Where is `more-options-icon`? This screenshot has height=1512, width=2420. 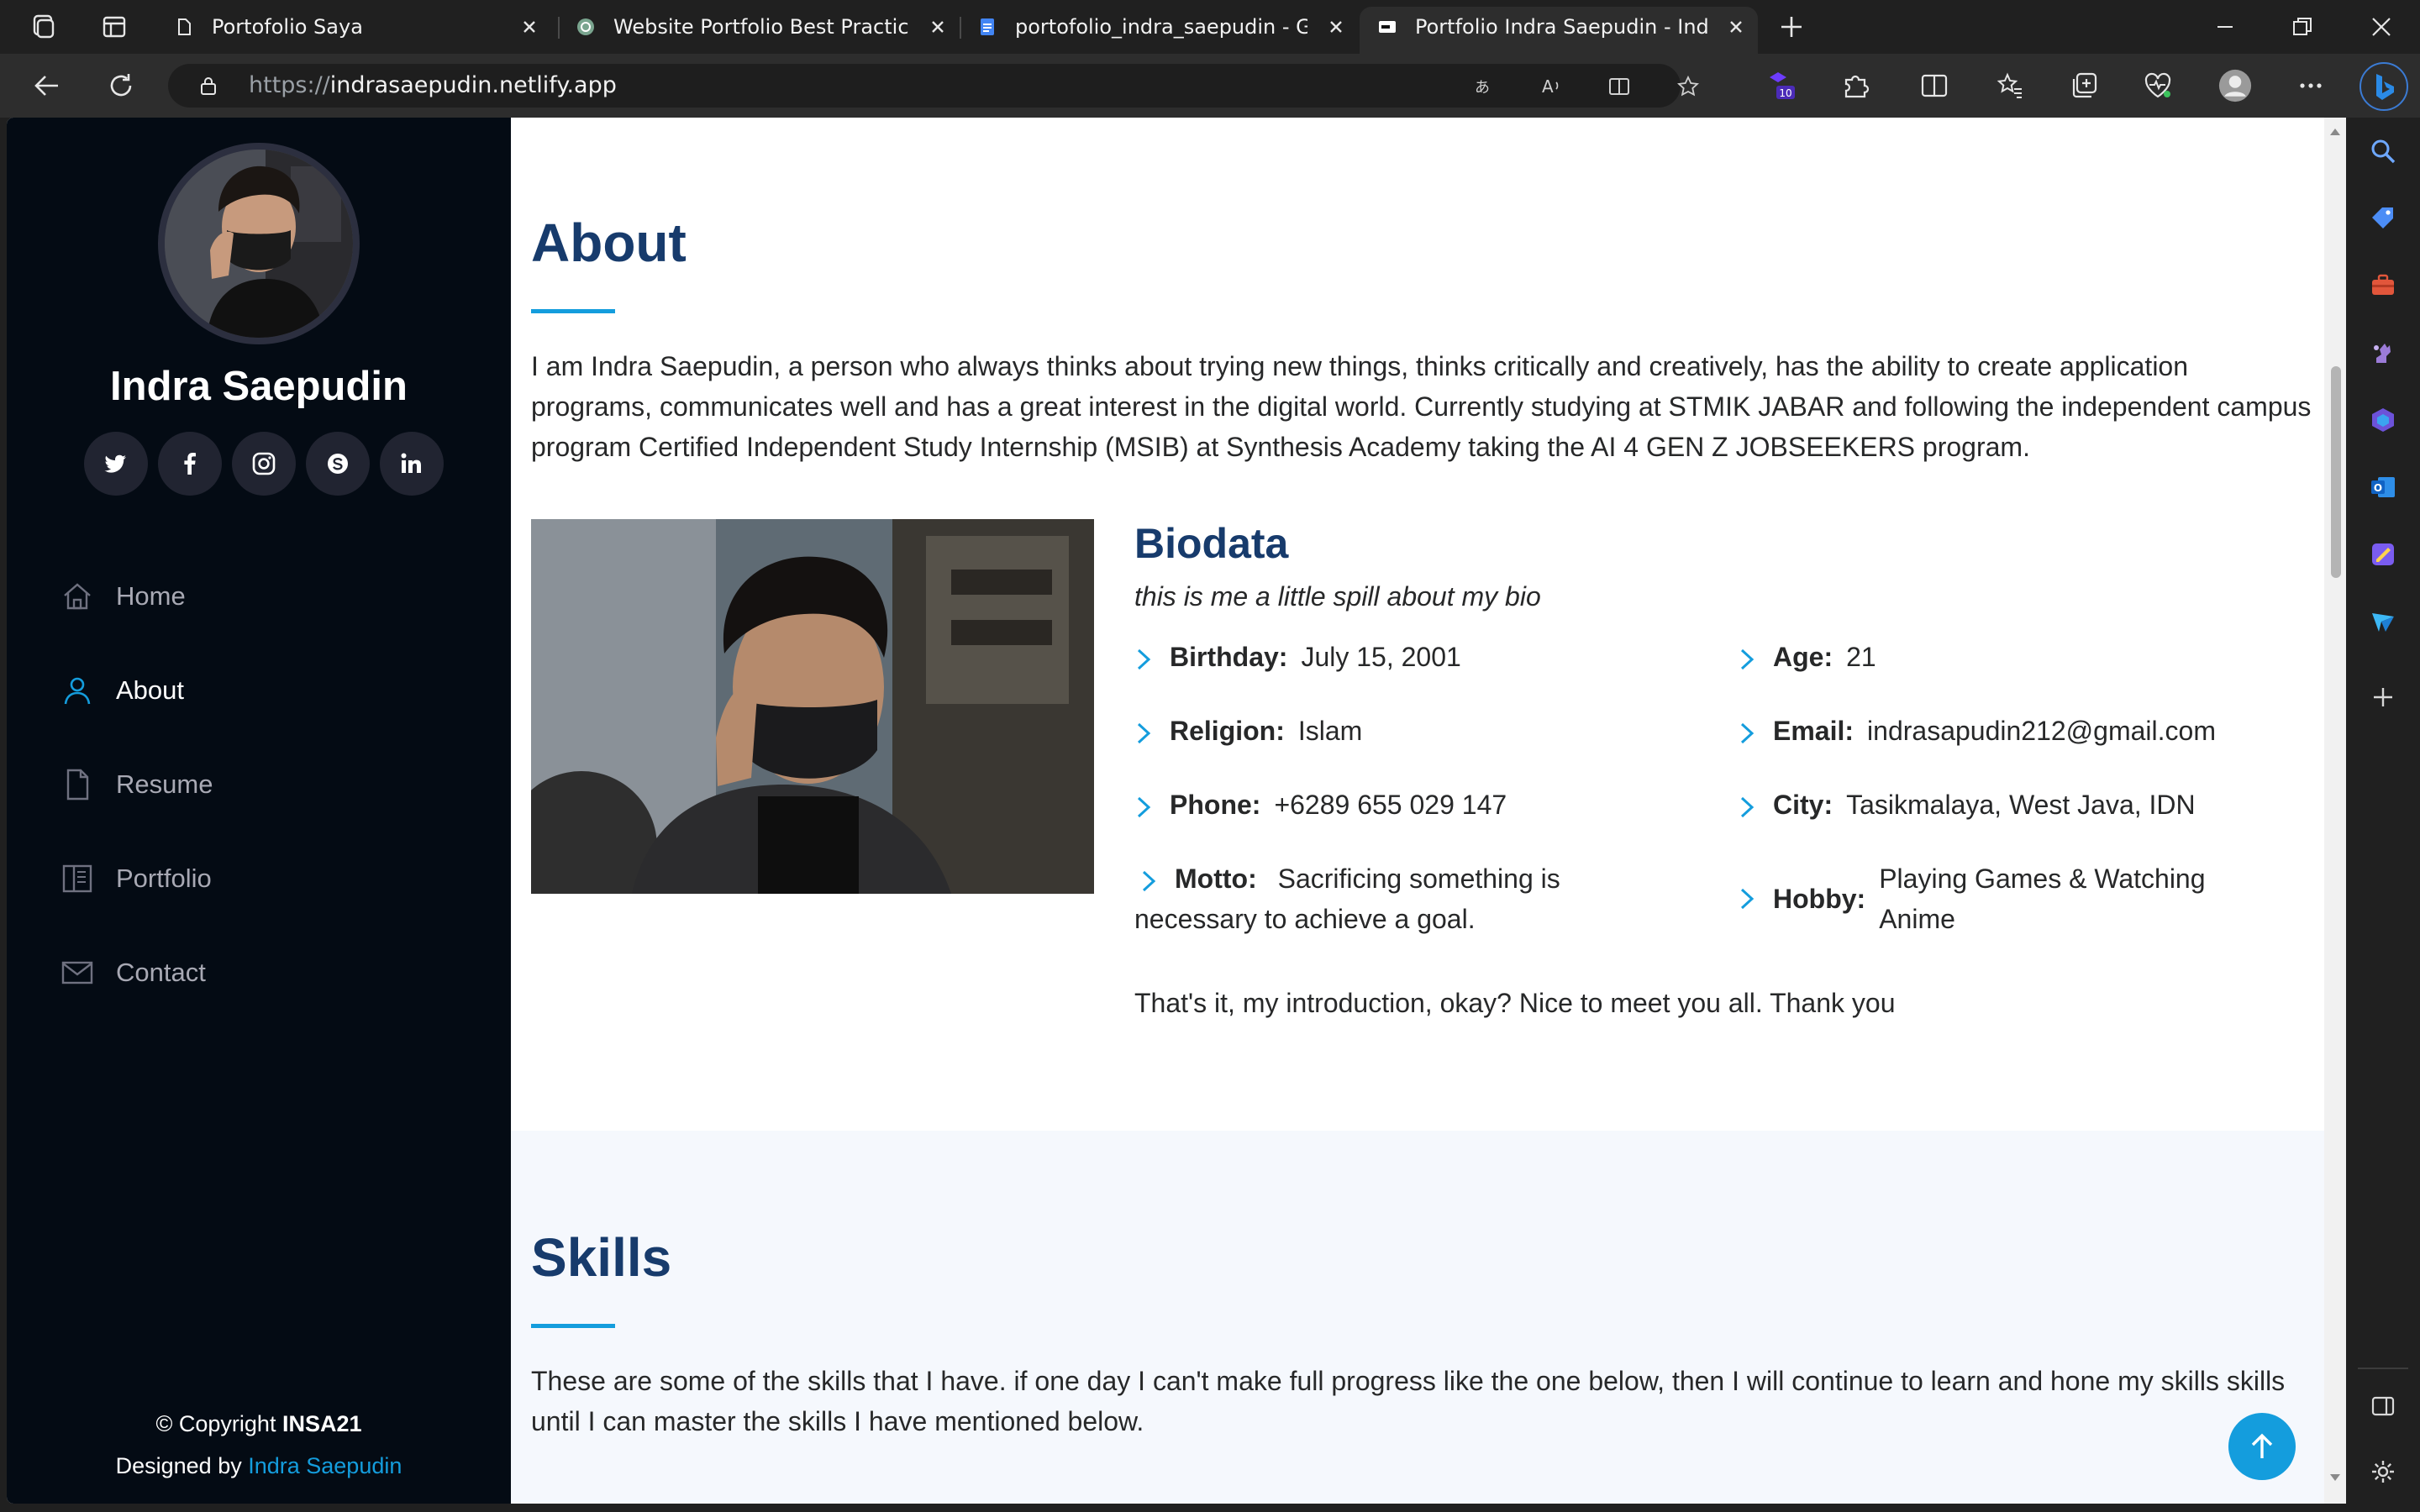
more-options-icon is located at coordinates (2311, 85).